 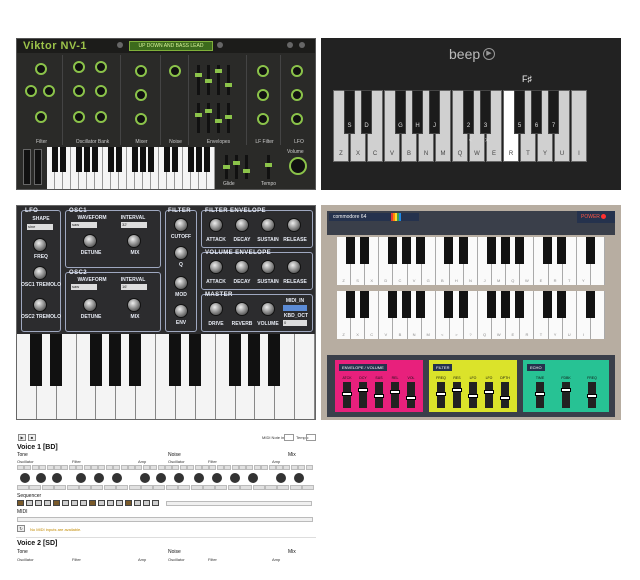 What do you see at coordinates (536, 112) in the screenshot?
I see `black-key: 6` at bounding box center [536, 112].